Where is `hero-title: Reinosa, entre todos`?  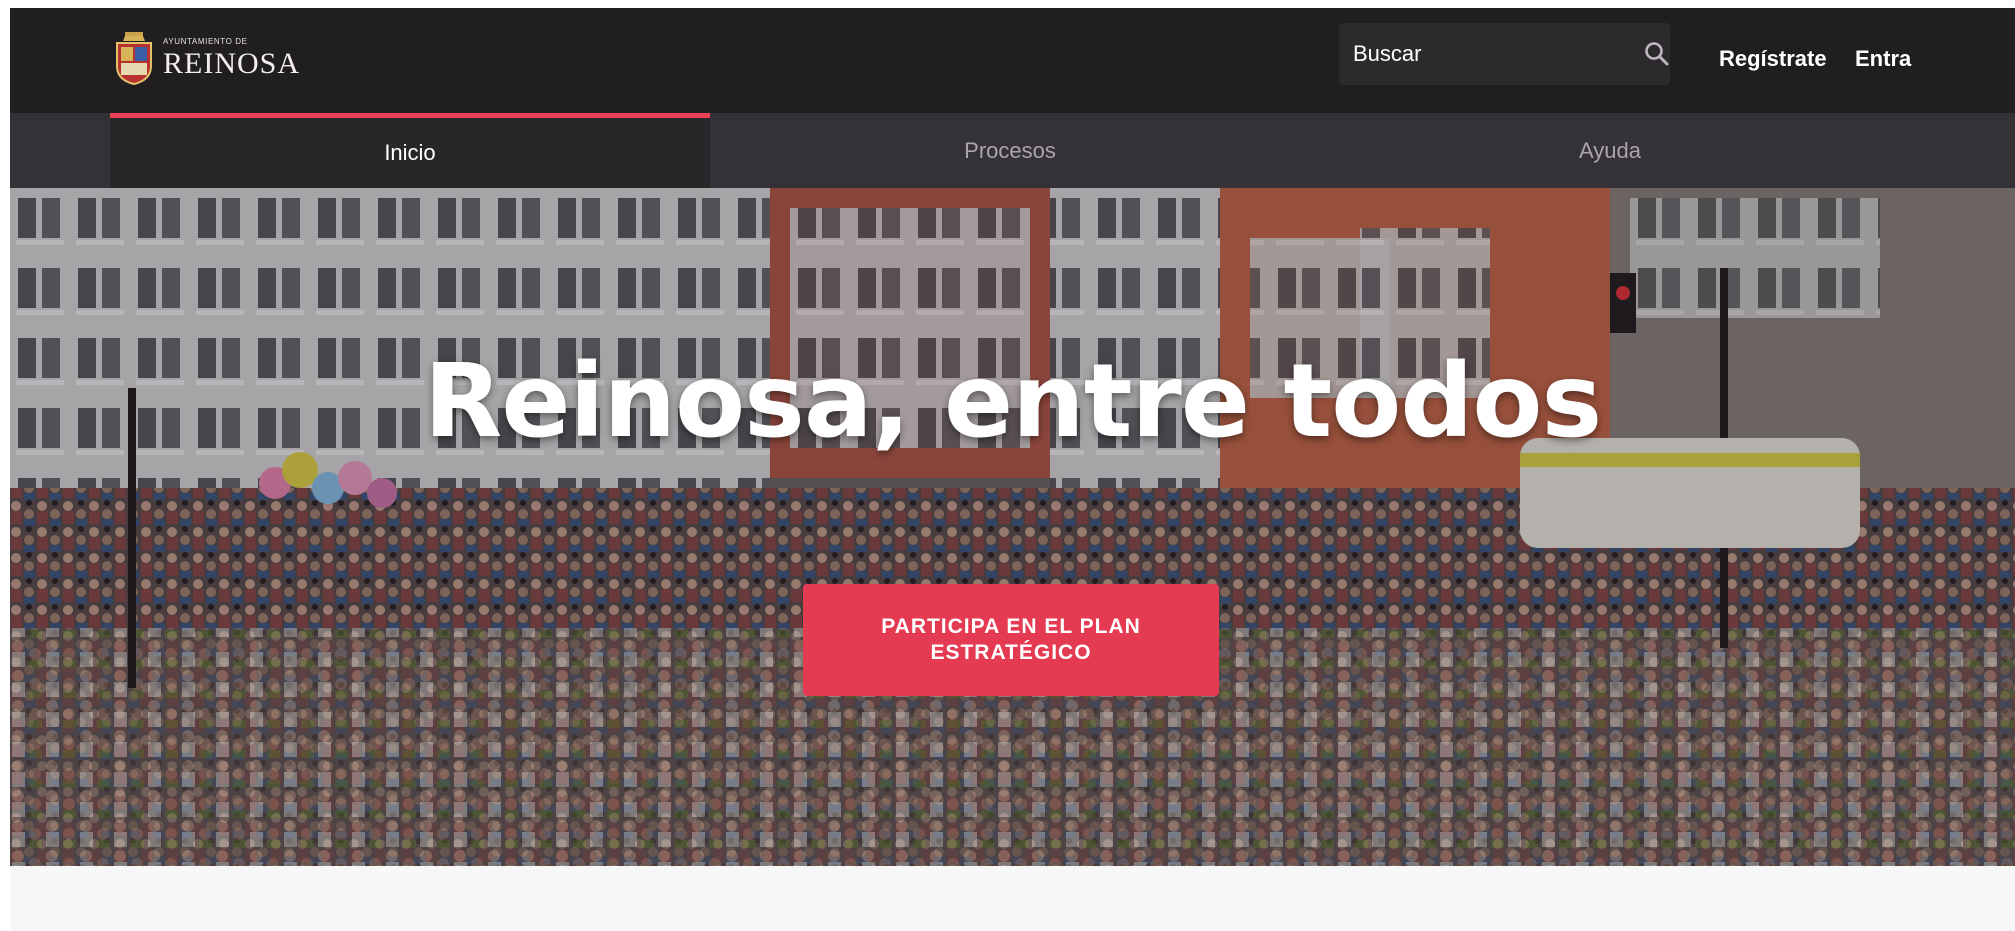
hero-title: Reinosa, entre todos is located at coordinates (1012, 401).